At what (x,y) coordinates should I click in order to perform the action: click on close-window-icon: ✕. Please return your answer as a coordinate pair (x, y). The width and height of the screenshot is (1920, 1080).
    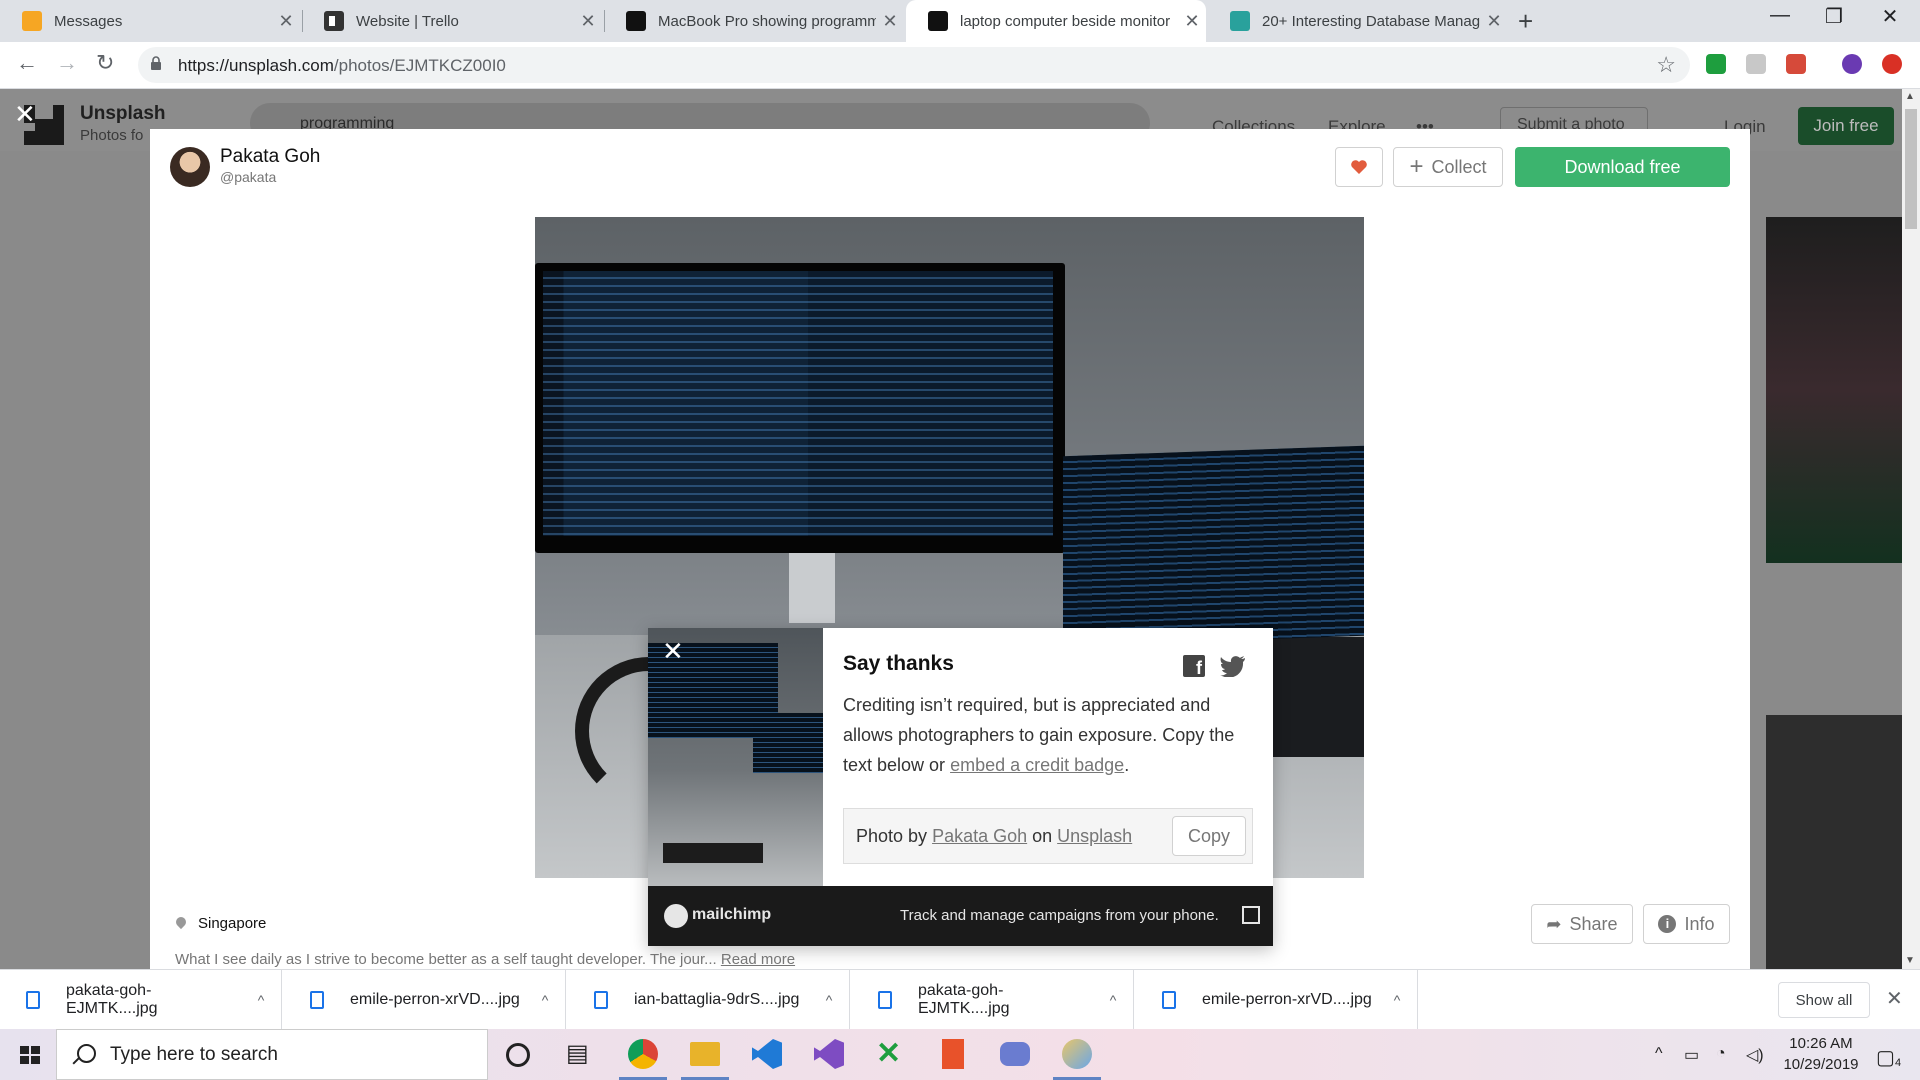
    Looking at the image, I should click on (1890, 16).